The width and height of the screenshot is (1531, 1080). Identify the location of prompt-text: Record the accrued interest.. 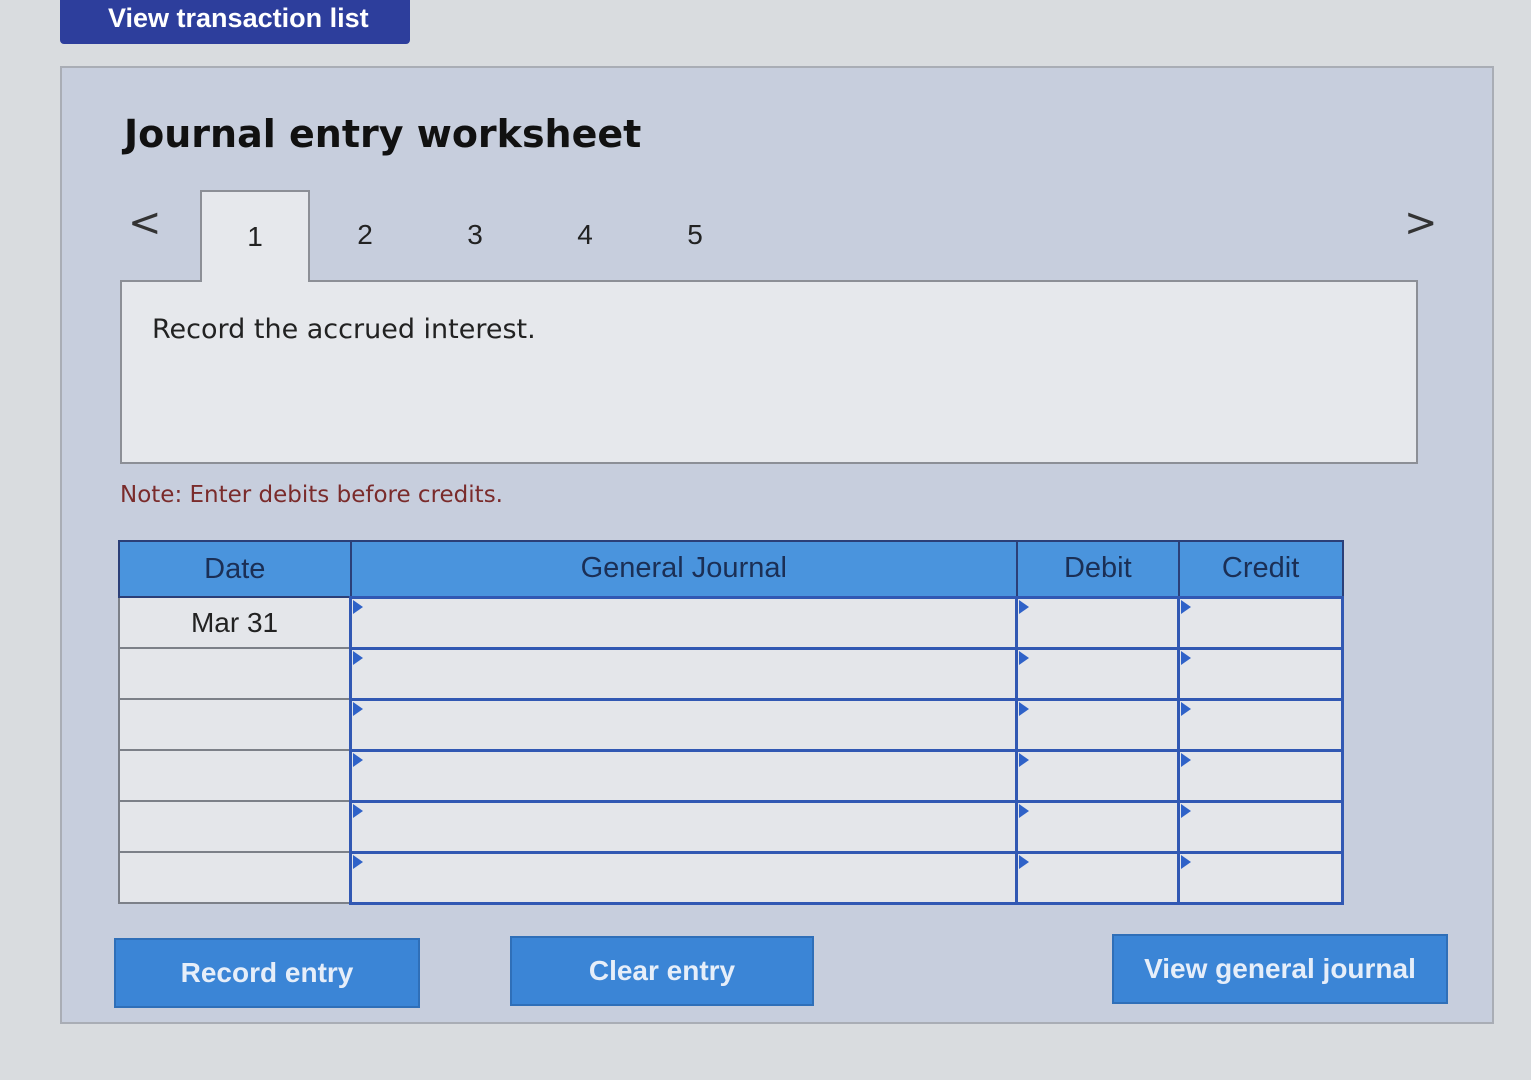
(344, 329).